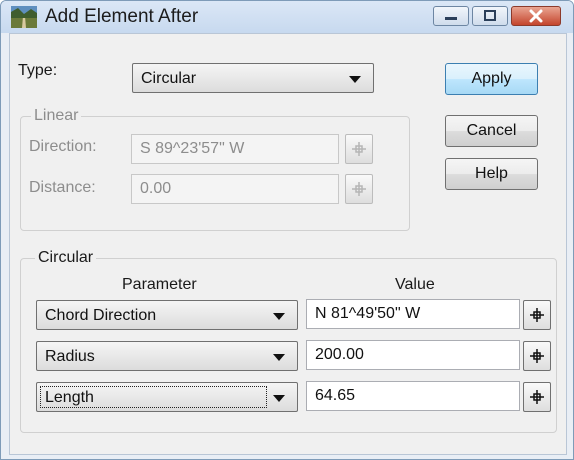 The width and height of the screenshot is (574, 460). Describe the element at coordinates (339, 354) in the screenshot. I see `radius-value: 200.00` at that location.